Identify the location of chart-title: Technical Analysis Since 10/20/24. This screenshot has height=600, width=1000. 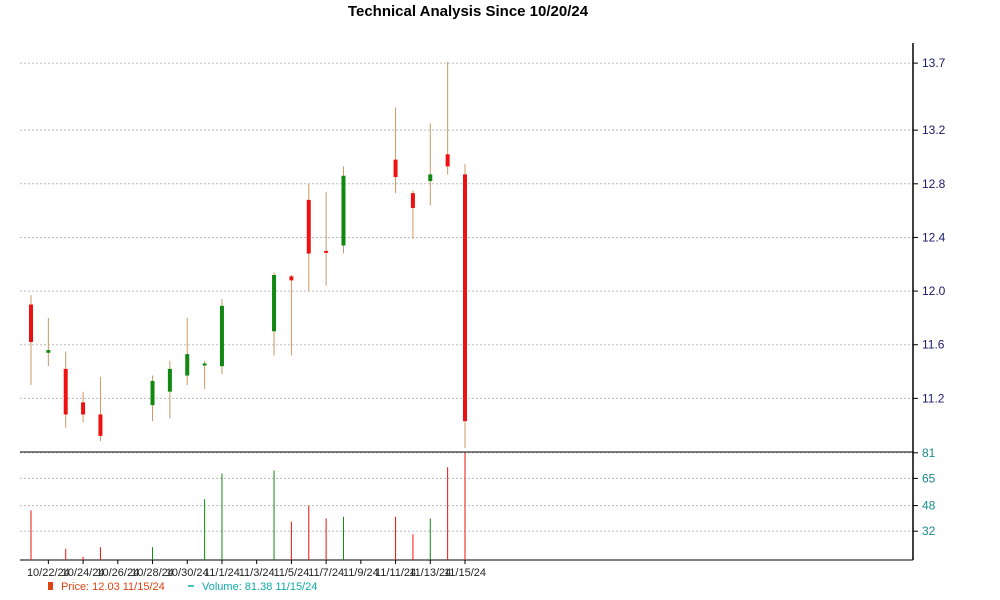
(468, 11).